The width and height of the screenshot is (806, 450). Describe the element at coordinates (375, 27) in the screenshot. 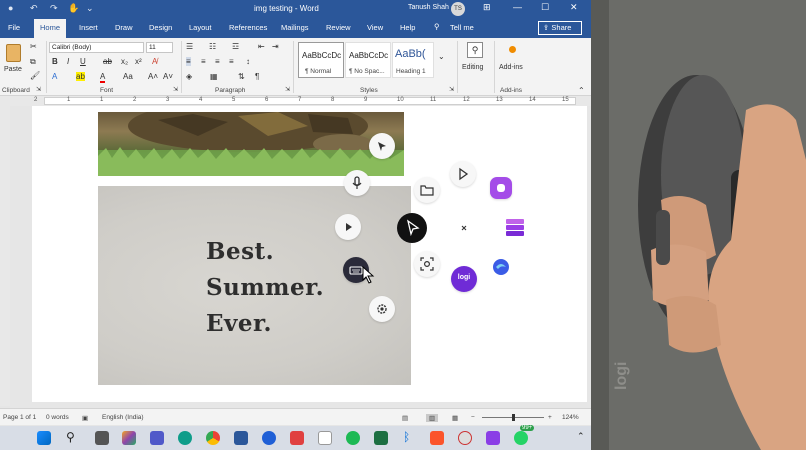

I see `tab-view: View` at that location.